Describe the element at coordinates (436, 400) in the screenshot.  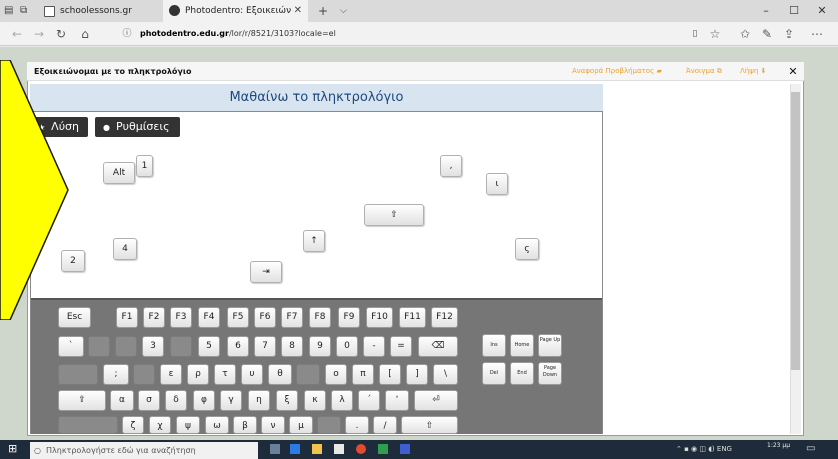
I see `kb-key-enter: ⏎` at that location.